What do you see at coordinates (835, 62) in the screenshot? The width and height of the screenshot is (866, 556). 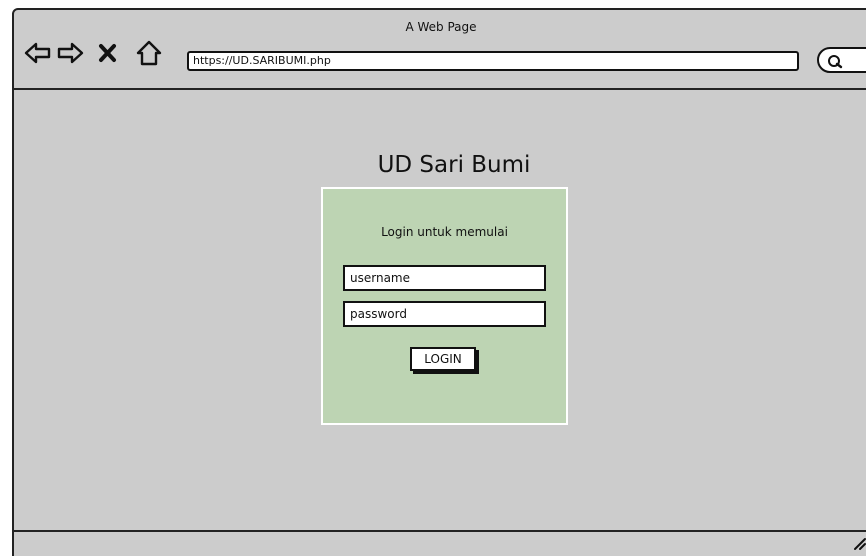 I see `search-icon` at bounding box center [835, 62].